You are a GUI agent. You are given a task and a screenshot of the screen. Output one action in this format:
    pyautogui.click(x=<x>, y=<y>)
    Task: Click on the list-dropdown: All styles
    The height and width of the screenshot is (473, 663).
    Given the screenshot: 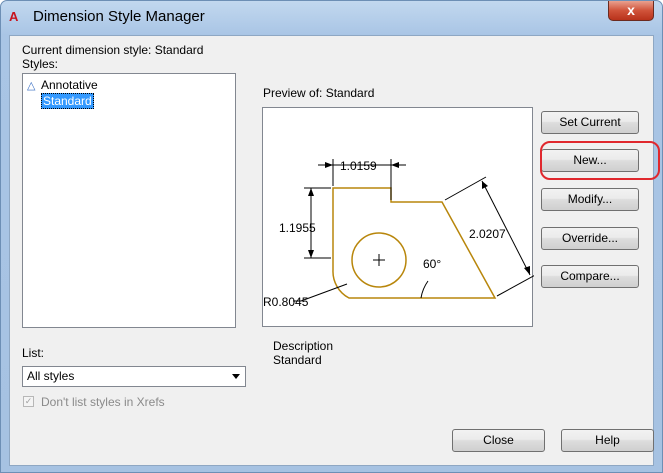 What is the action you would take?
    pyautogui.click(x=134, y=376)
    